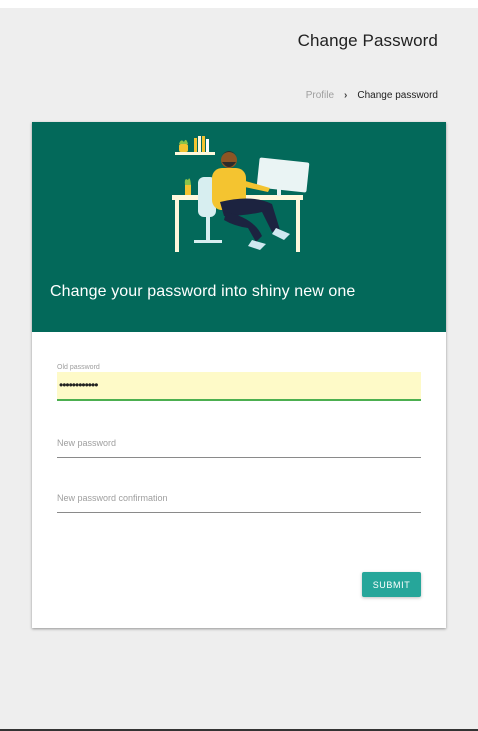  I want to click on person-at-desk-illustration, so click(241, 194).